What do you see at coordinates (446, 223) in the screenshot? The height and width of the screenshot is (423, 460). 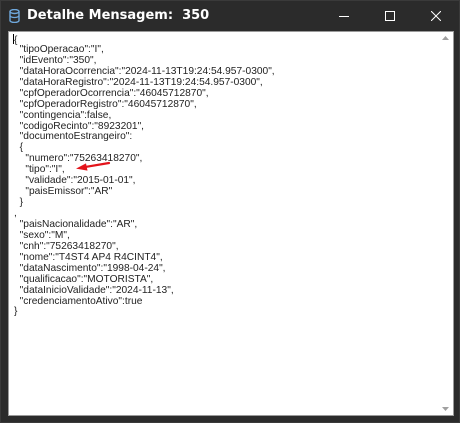 I see `vertical-scrollbar` at bounding box center [446, 223].